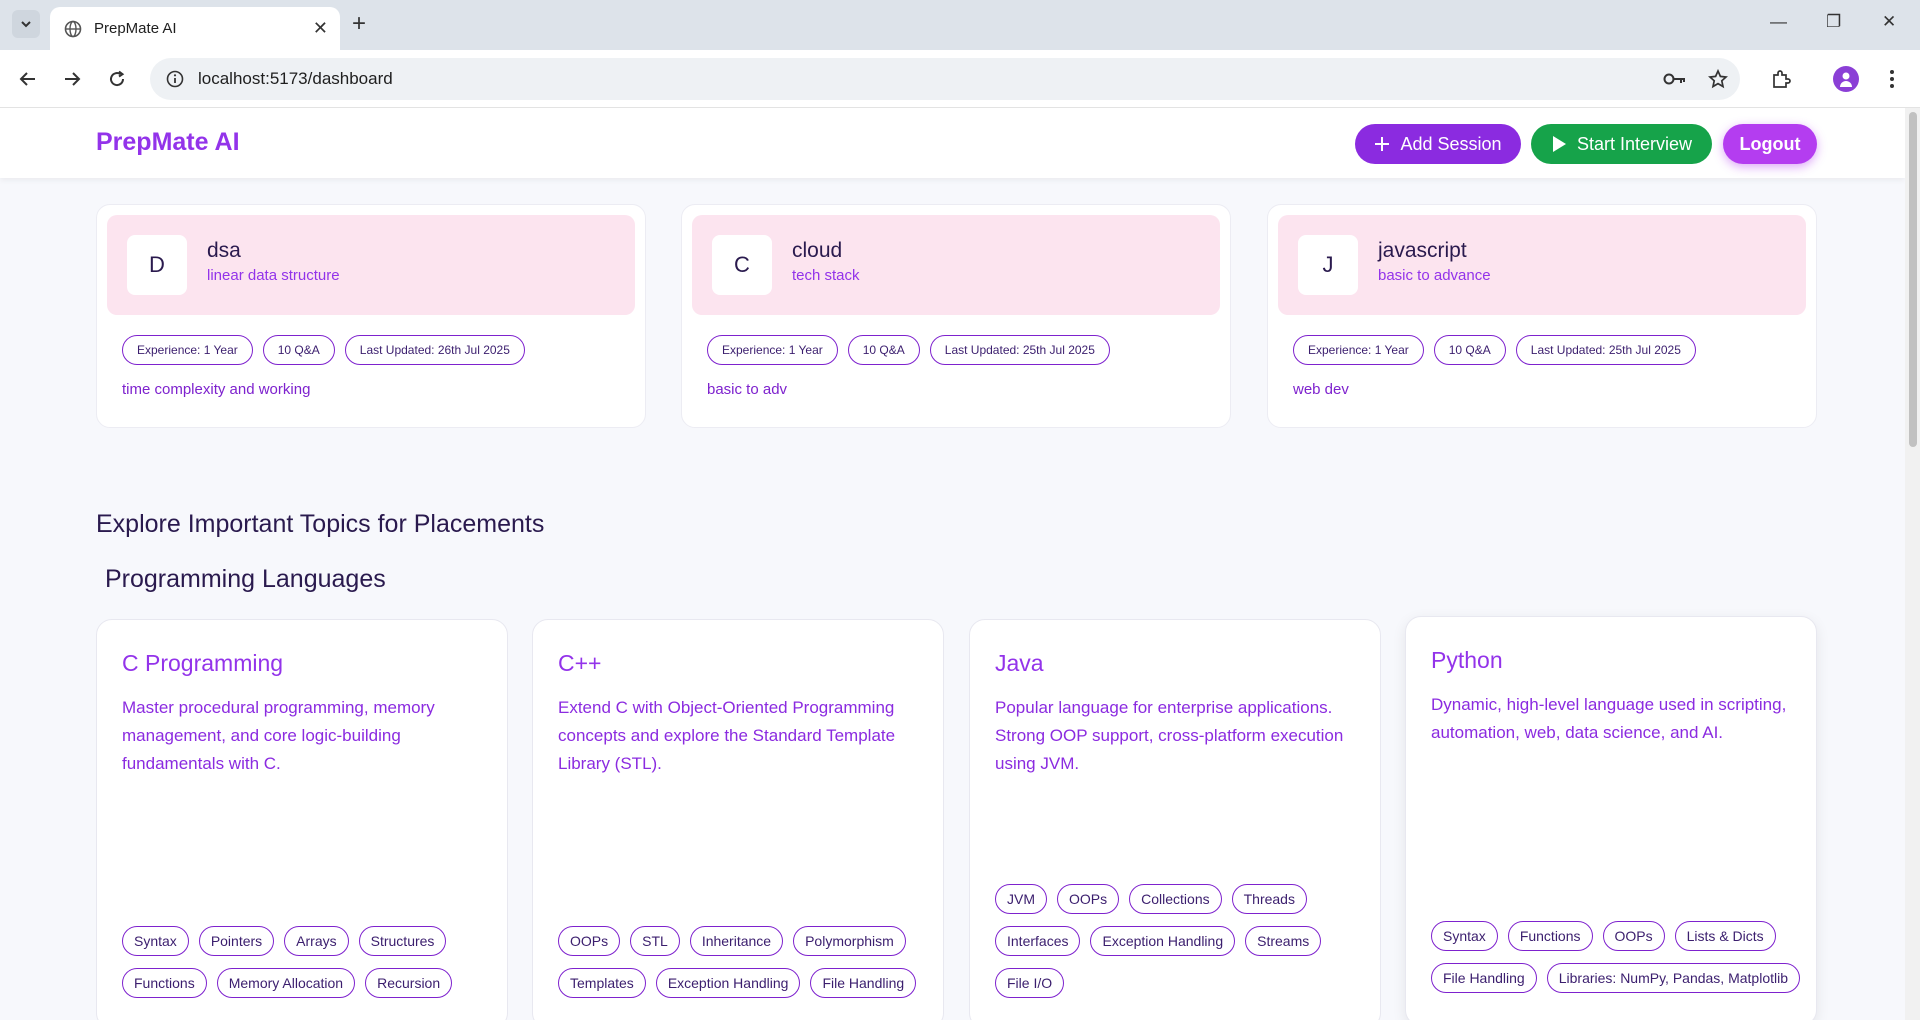 The width and height of the screenshot is (1920, 1020). I want to click on forward-icon, so click(72, 79).